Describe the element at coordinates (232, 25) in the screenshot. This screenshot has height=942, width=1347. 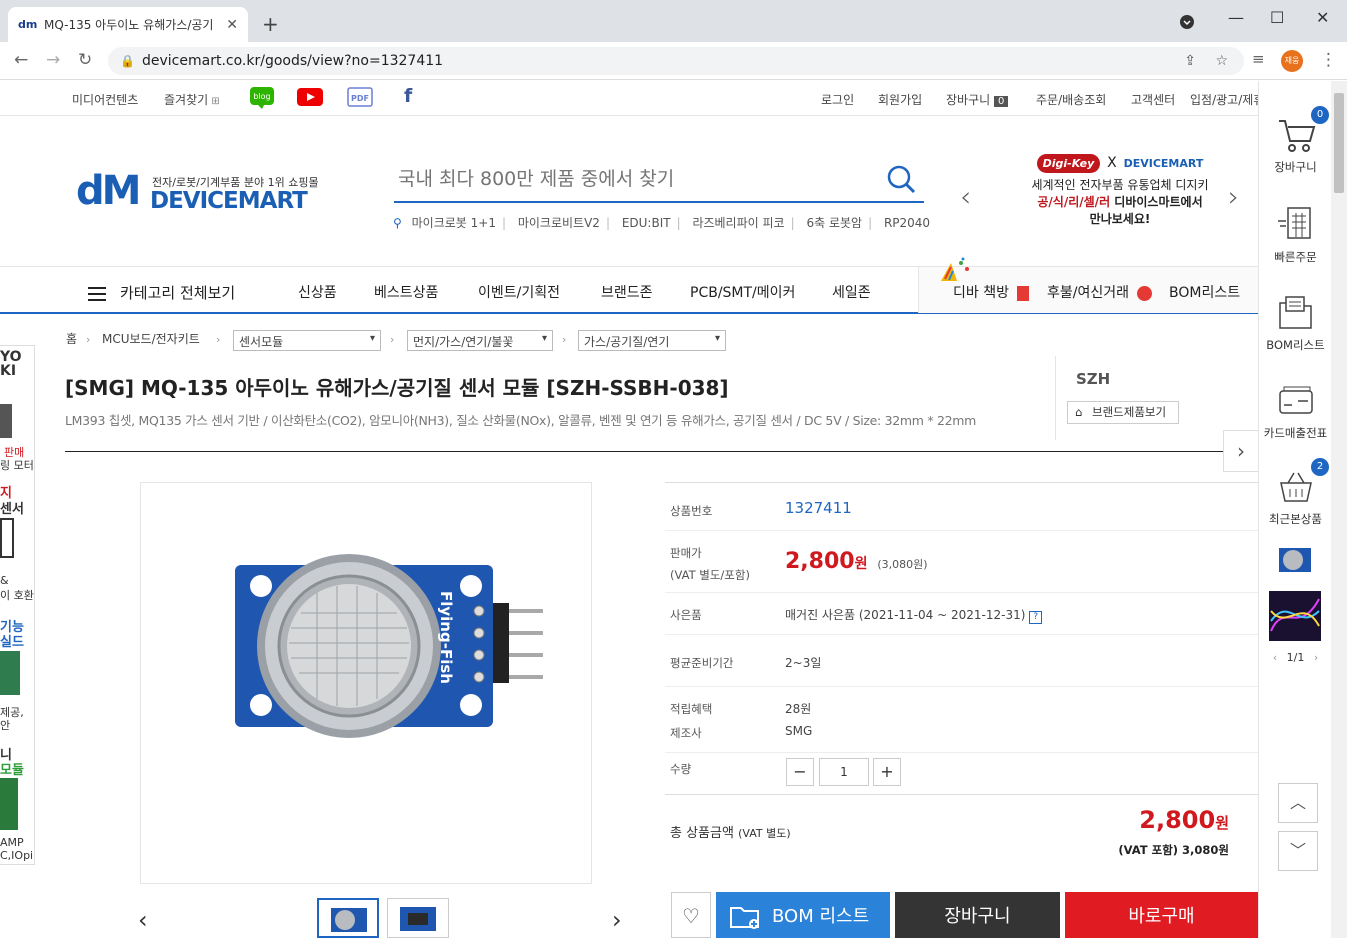
I see `tab-close-icon: ✕` at that location.